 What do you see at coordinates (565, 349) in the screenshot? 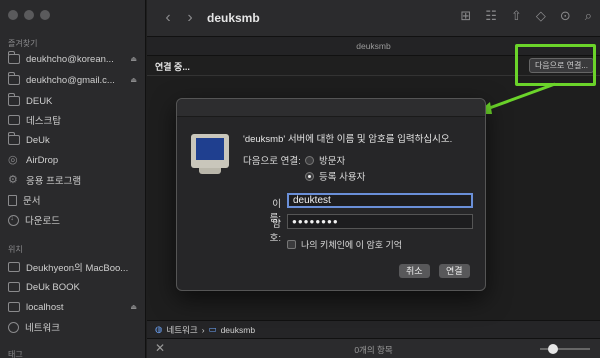
I see `icon-size-slider` at bounding box center [565, 349].